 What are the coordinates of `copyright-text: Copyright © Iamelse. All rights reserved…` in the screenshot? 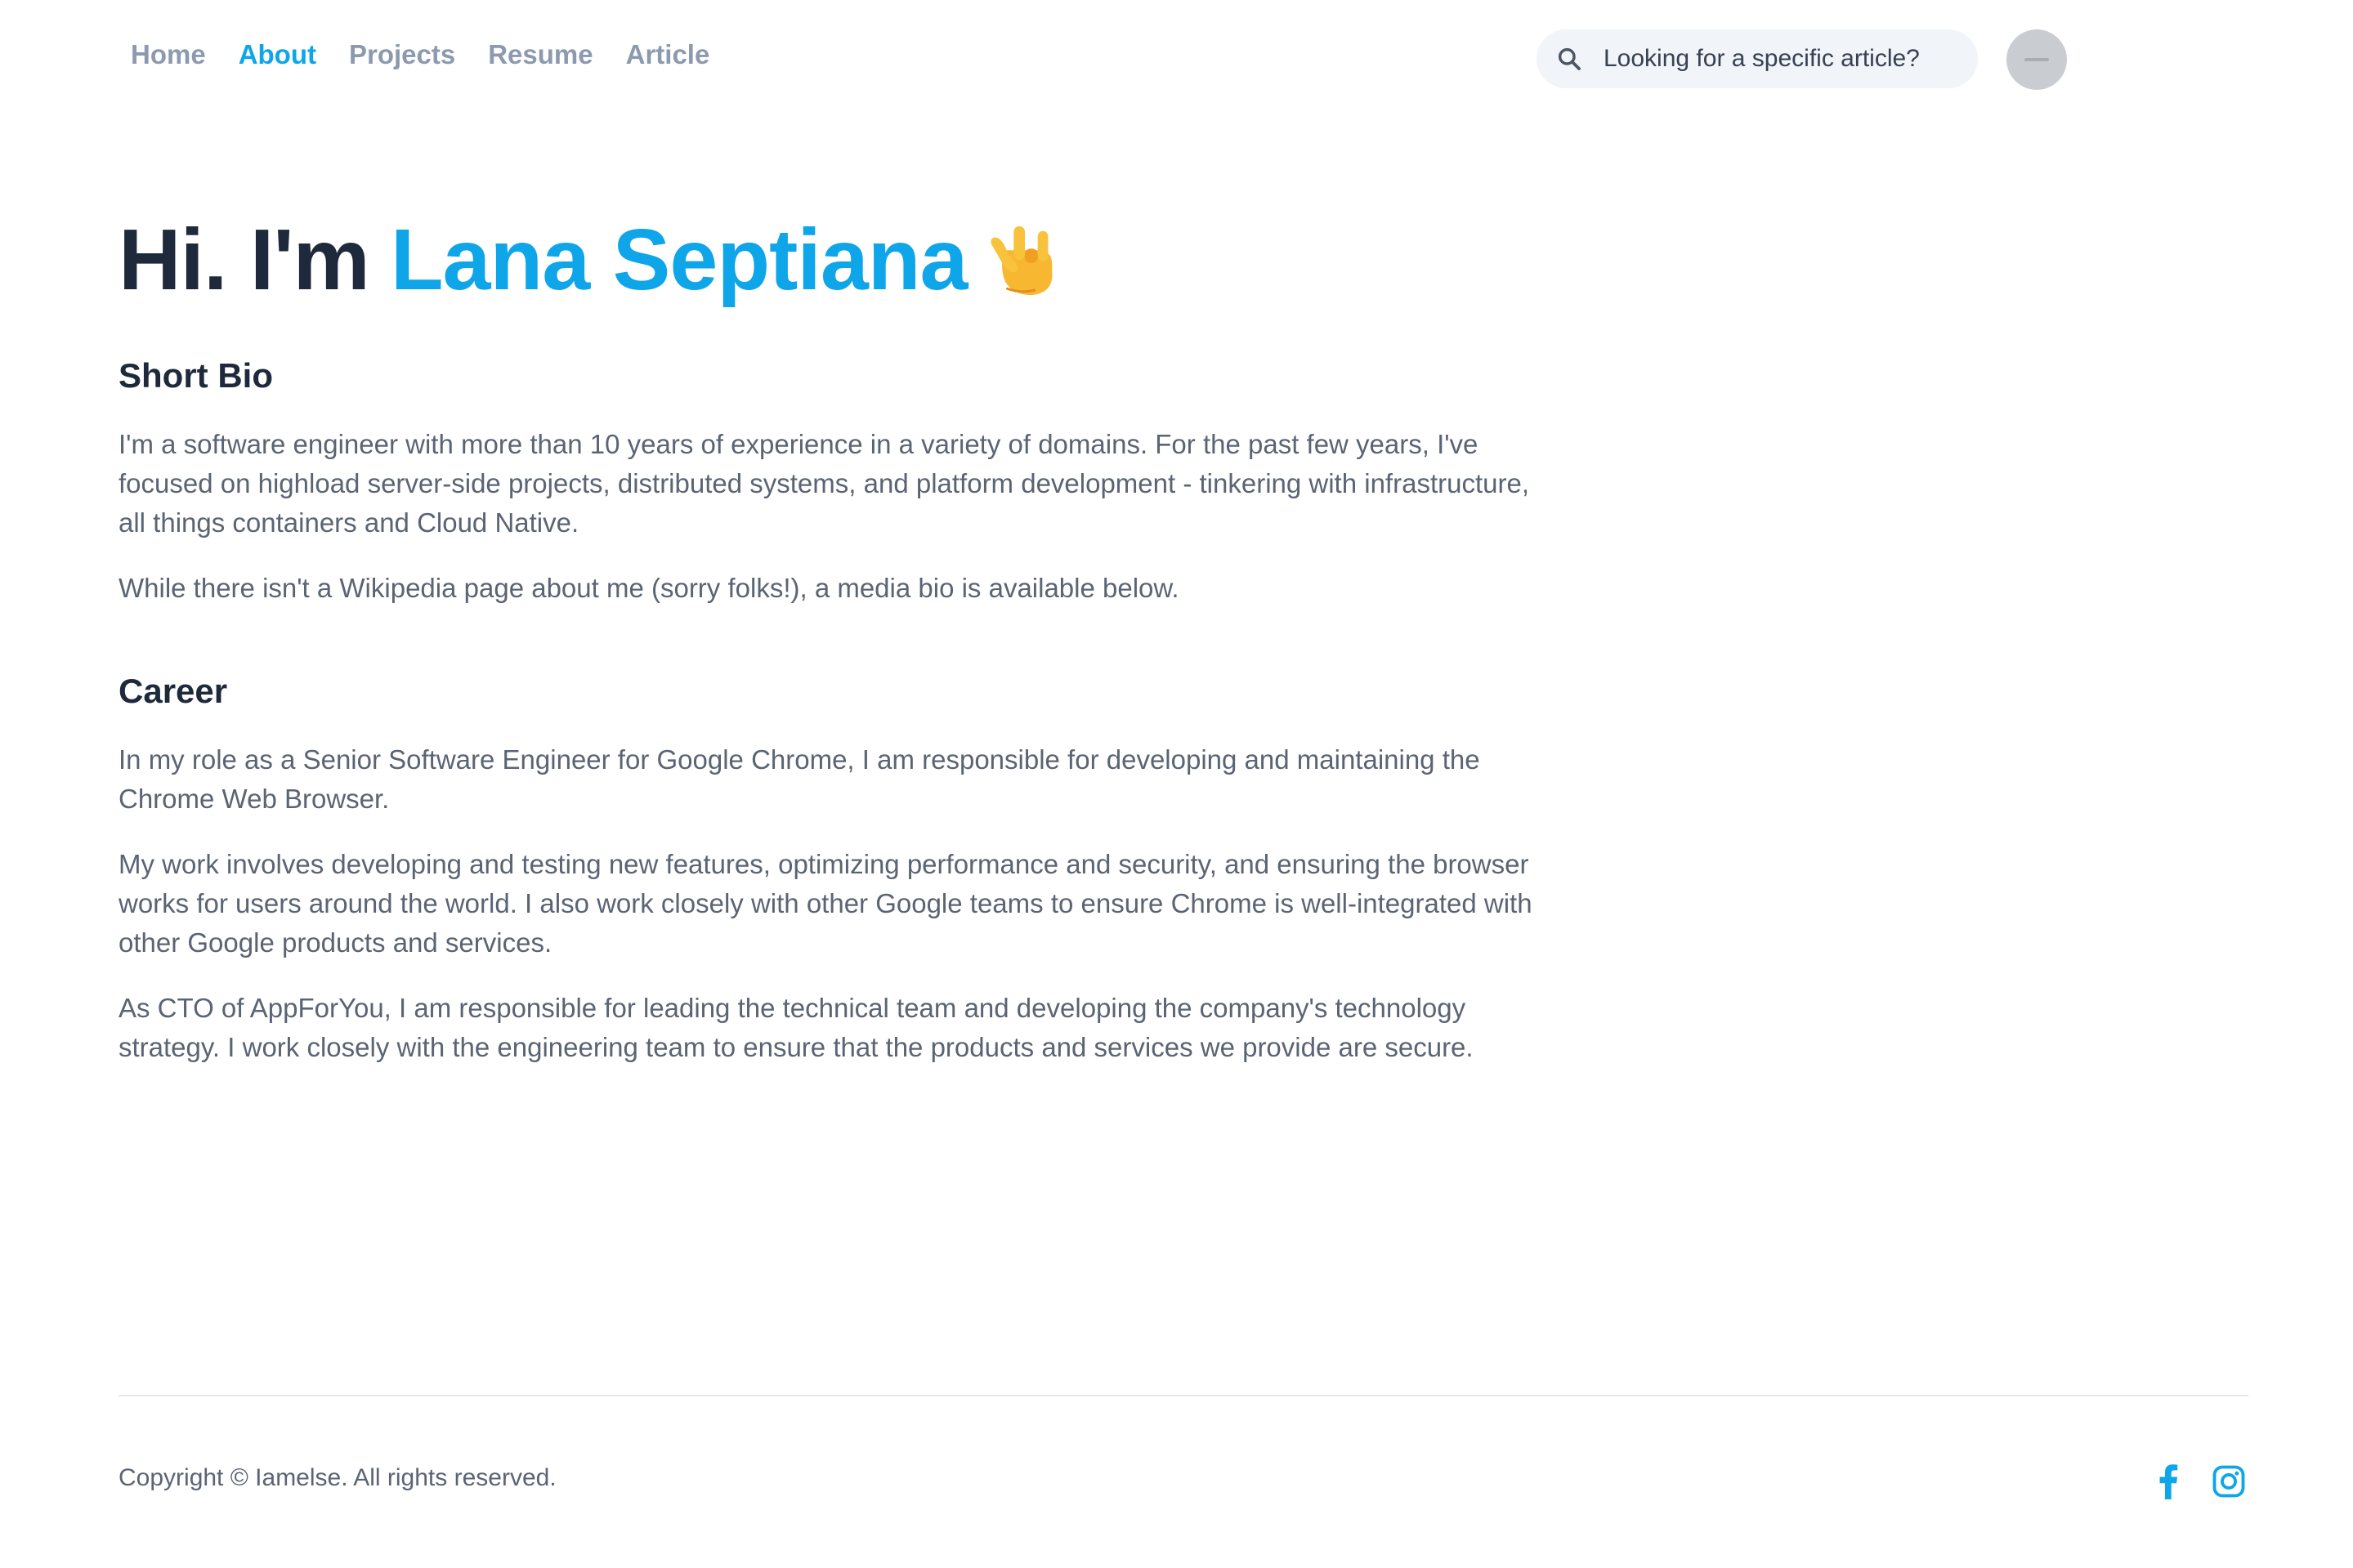 It's located at (338, 1477).